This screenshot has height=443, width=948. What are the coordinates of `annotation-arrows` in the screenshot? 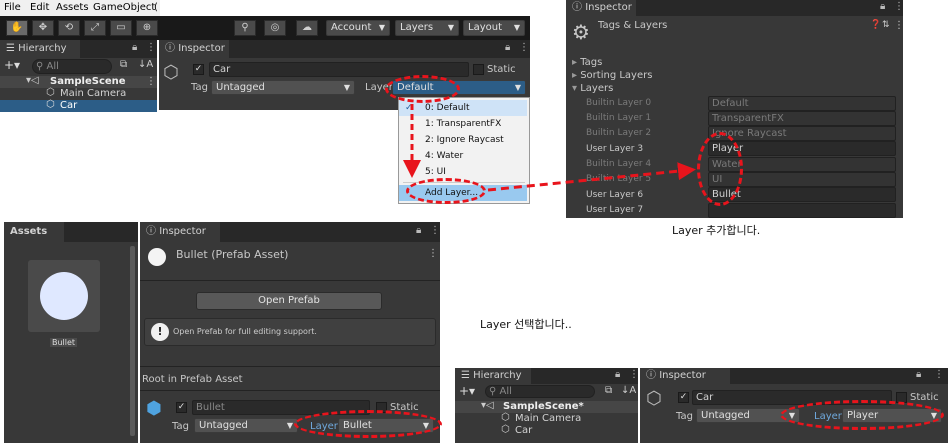 It's located at (549, 148).